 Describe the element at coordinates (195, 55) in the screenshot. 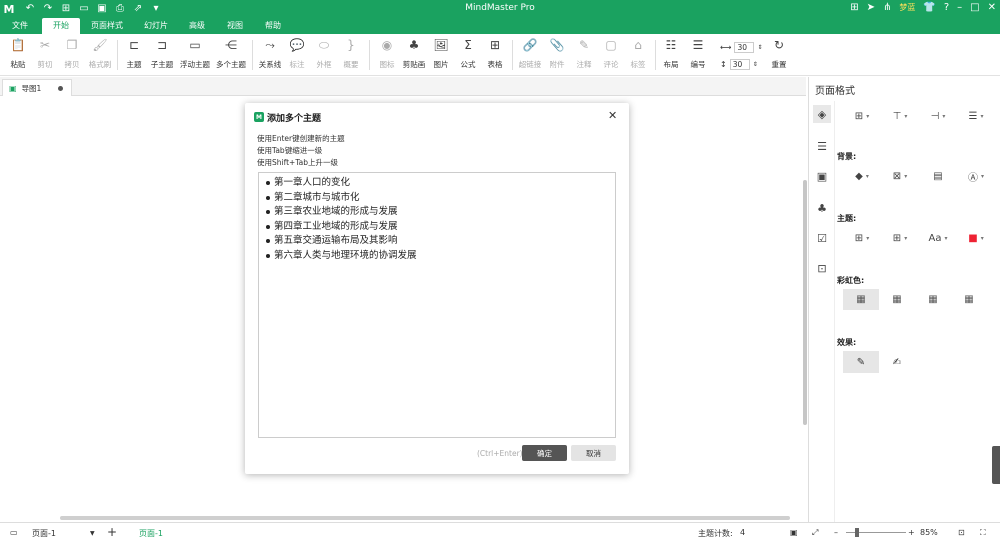

I see `floating-topic-button: ▭ 浮动主题` at that location.